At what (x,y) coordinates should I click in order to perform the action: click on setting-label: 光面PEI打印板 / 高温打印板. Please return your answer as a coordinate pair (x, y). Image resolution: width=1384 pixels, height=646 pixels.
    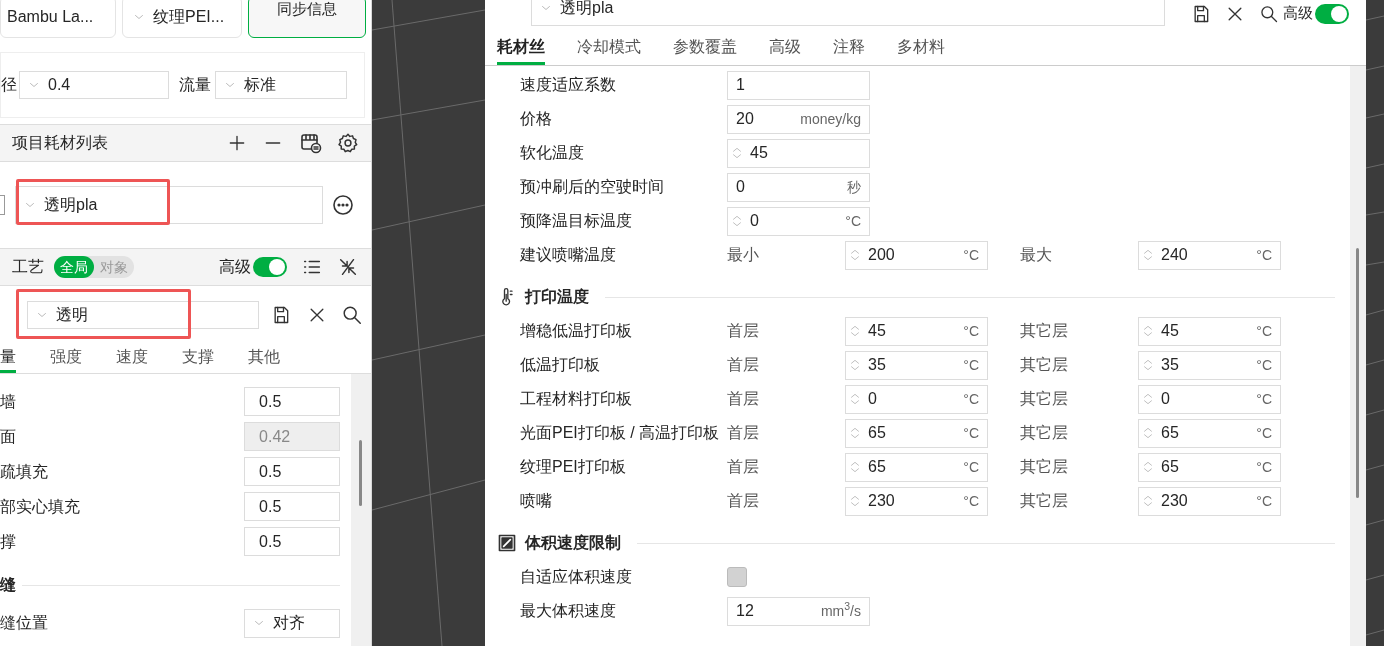
    Looking at the image, I should click on (620, 433).